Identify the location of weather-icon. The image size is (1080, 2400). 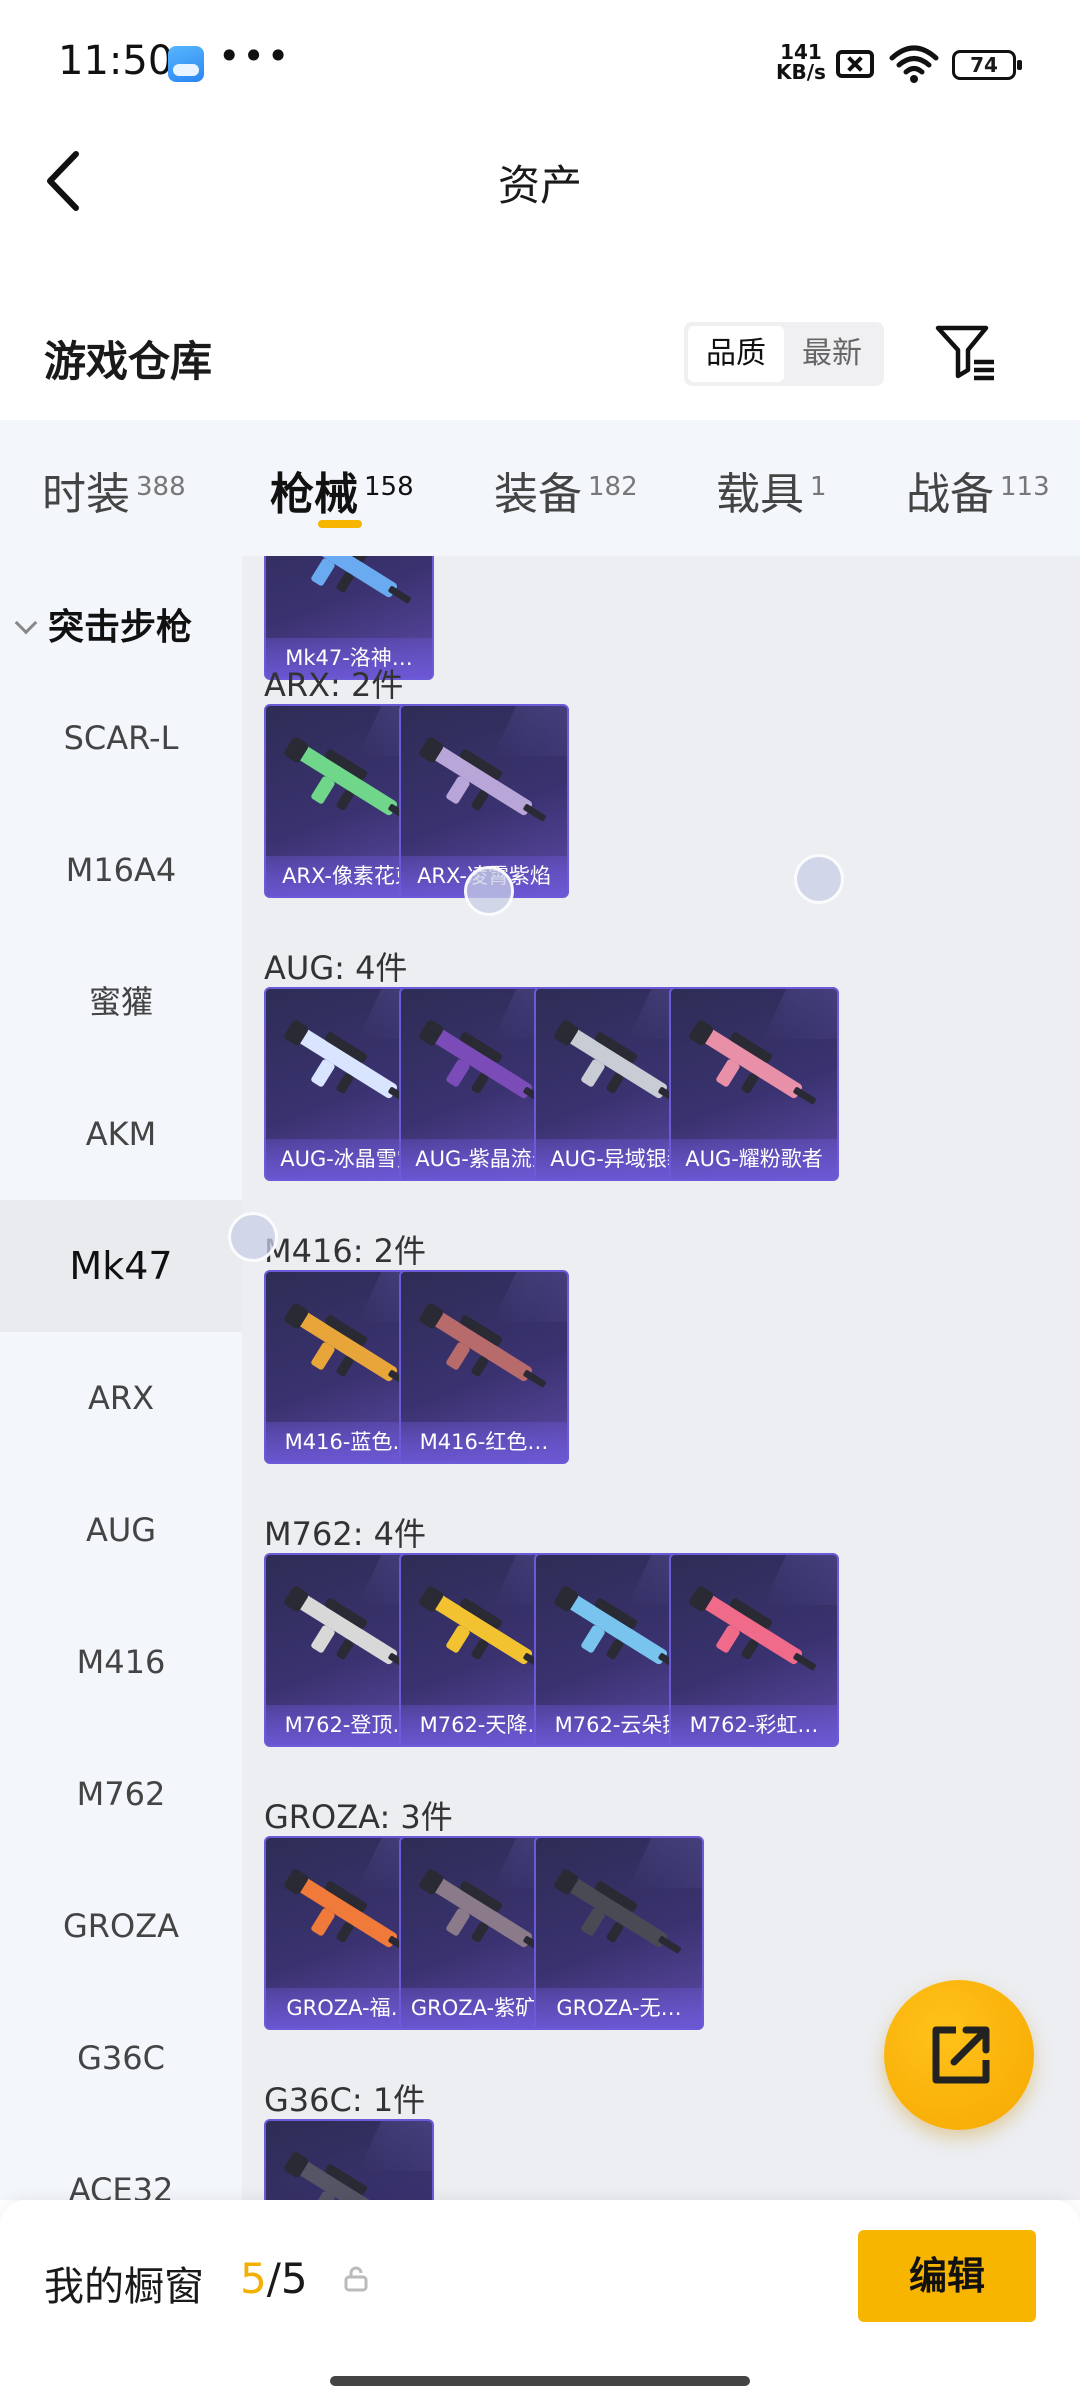
(186, 64).